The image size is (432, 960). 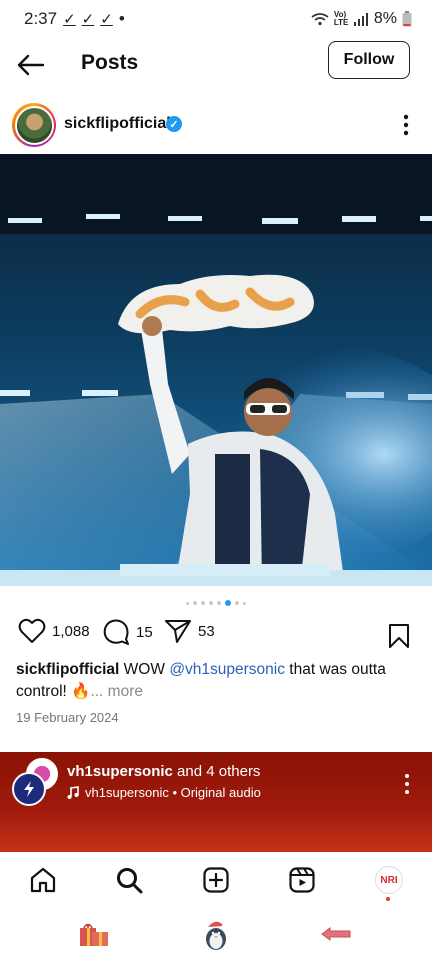 I want to click on status-right: Vo) LTE 8%, so click(x=361, y=19).